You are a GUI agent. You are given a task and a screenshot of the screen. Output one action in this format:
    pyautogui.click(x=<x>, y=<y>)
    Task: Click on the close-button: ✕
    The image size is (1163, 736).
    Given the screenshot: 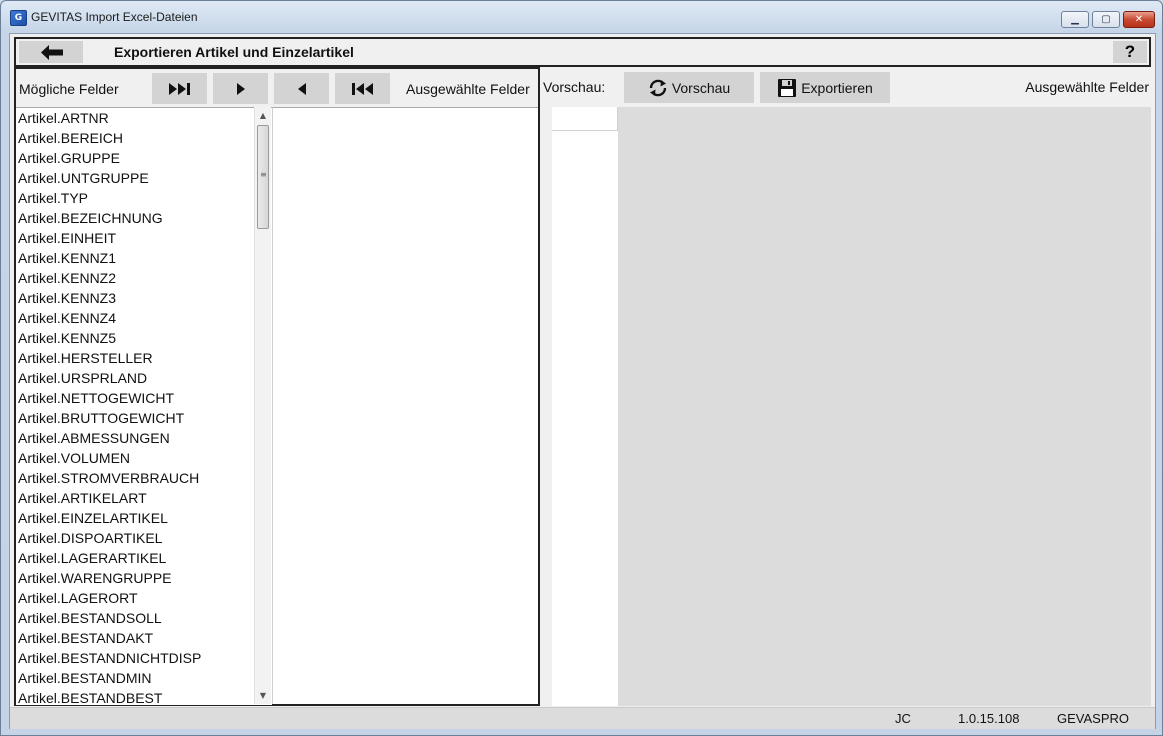 What is the action you would take?
    pyautogui.click(x=1139, y=19)
    